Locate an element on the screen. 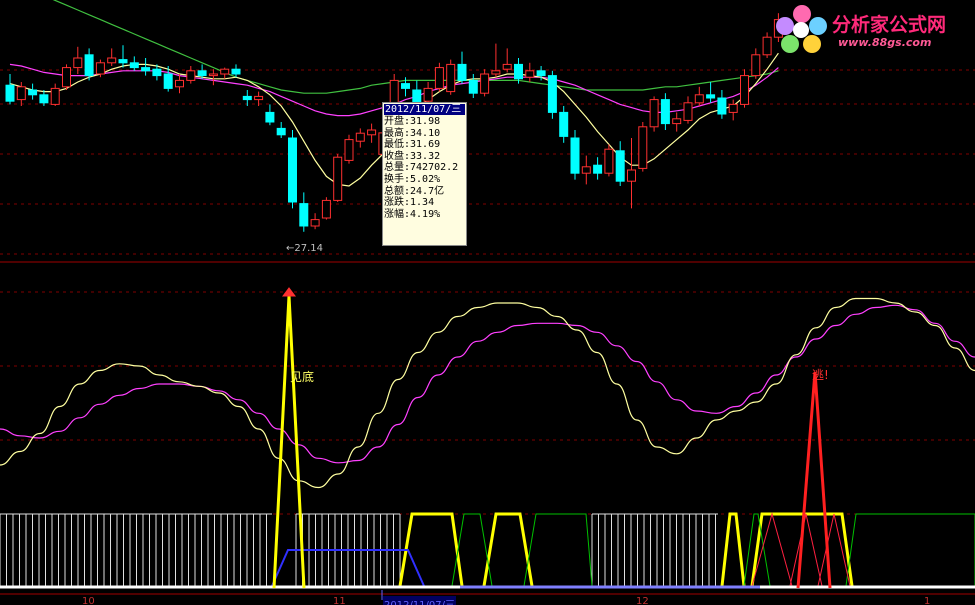 The image size is (975, 605). tooltip-change: 涨跌:1.34 is located at coordinates (409, 203).